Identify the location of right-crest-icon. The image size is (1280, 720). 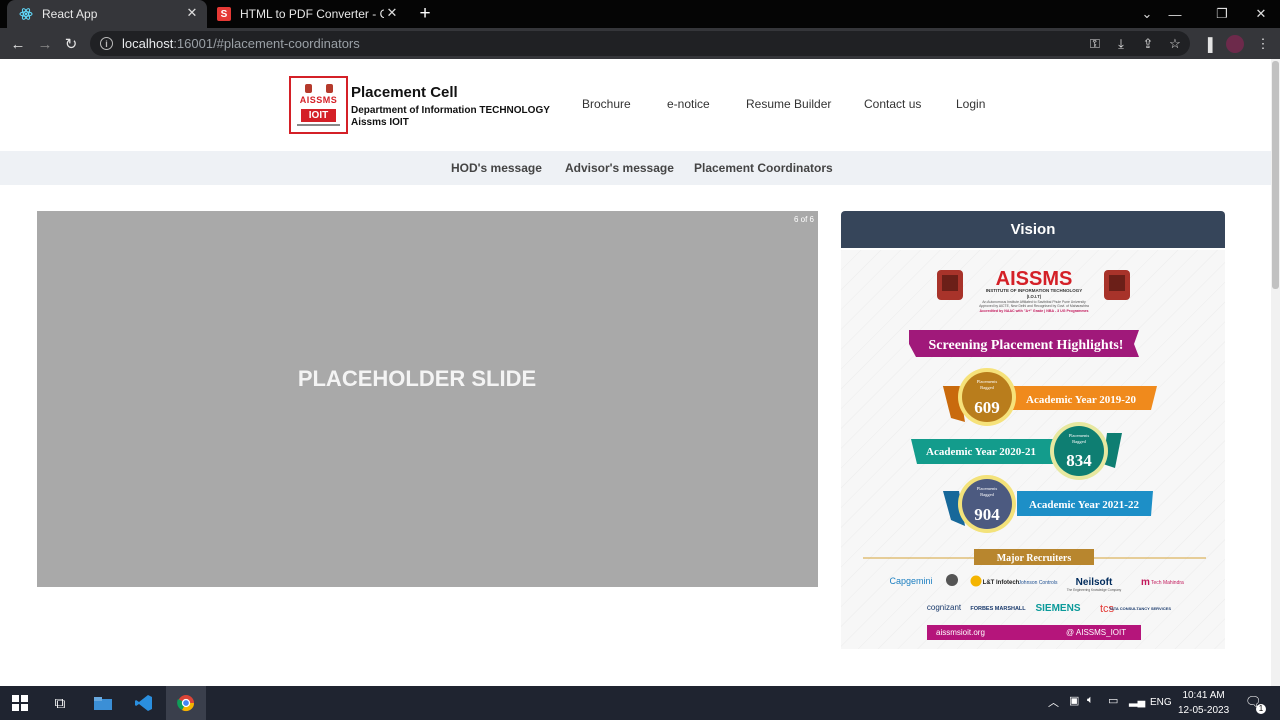
(1117, 285).